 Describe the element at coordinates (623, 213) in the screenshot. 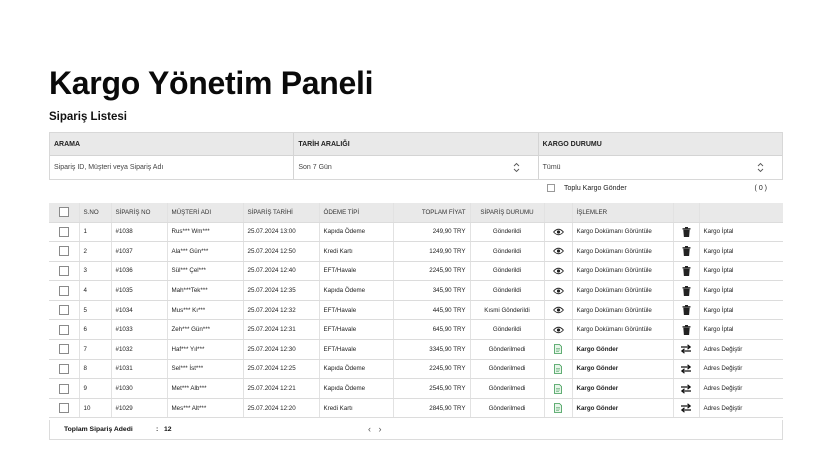

I see `col-actions: İŞLEMLER` at that location.